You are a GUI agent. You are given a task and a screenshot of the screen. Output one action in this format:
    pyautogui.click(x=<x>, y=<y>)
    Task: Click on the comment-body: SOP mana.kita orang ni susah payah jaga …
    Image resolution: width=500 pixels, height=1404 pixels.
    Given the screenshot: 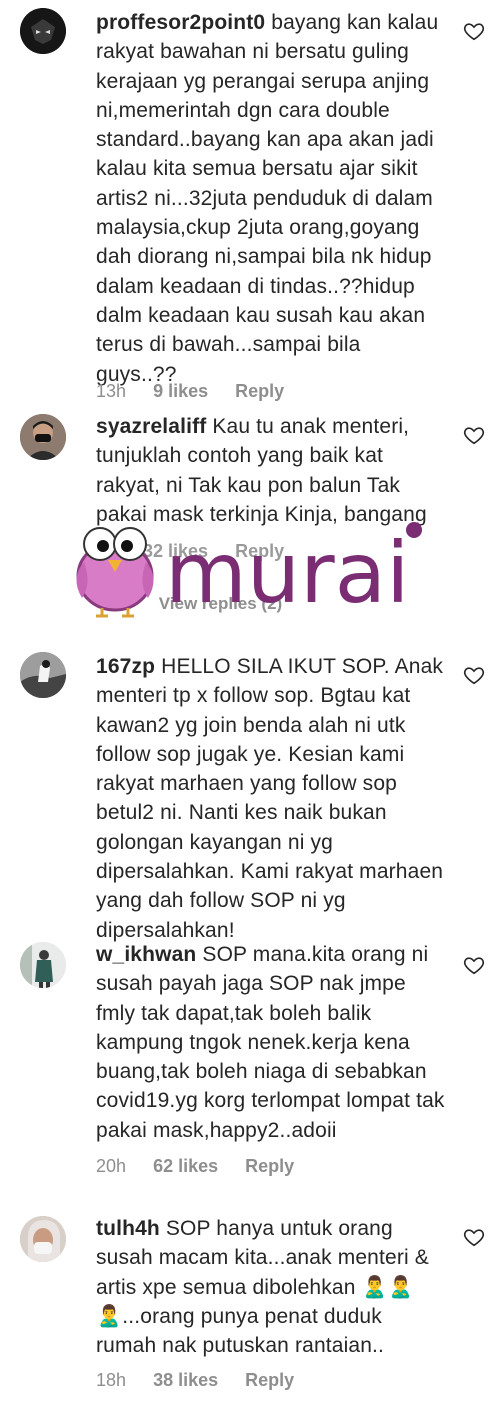 What is the action you would take?
    pyautogui.click(x=270, y=1042)
    